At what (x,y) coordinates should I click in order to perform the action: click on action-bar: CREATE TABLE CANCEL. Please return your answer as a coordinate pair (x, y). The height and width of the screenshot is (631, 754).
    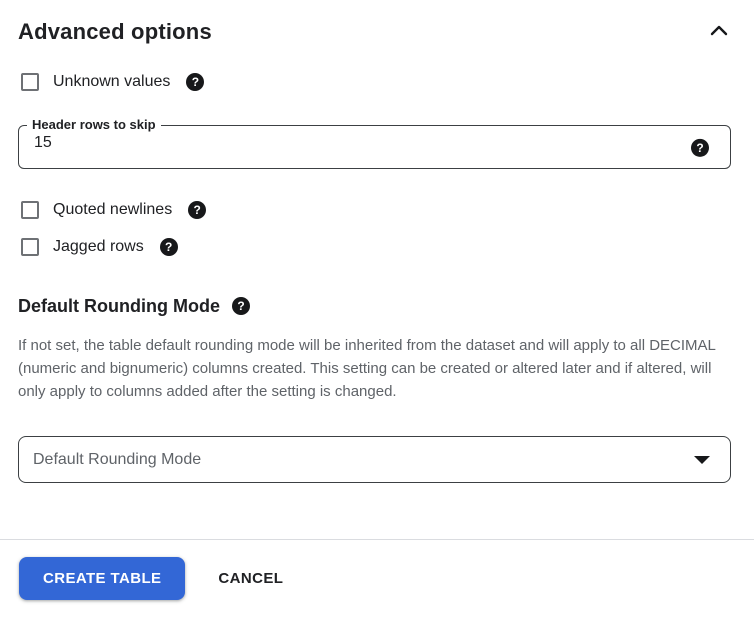
    Looking at the image, I should click on (375, 578).